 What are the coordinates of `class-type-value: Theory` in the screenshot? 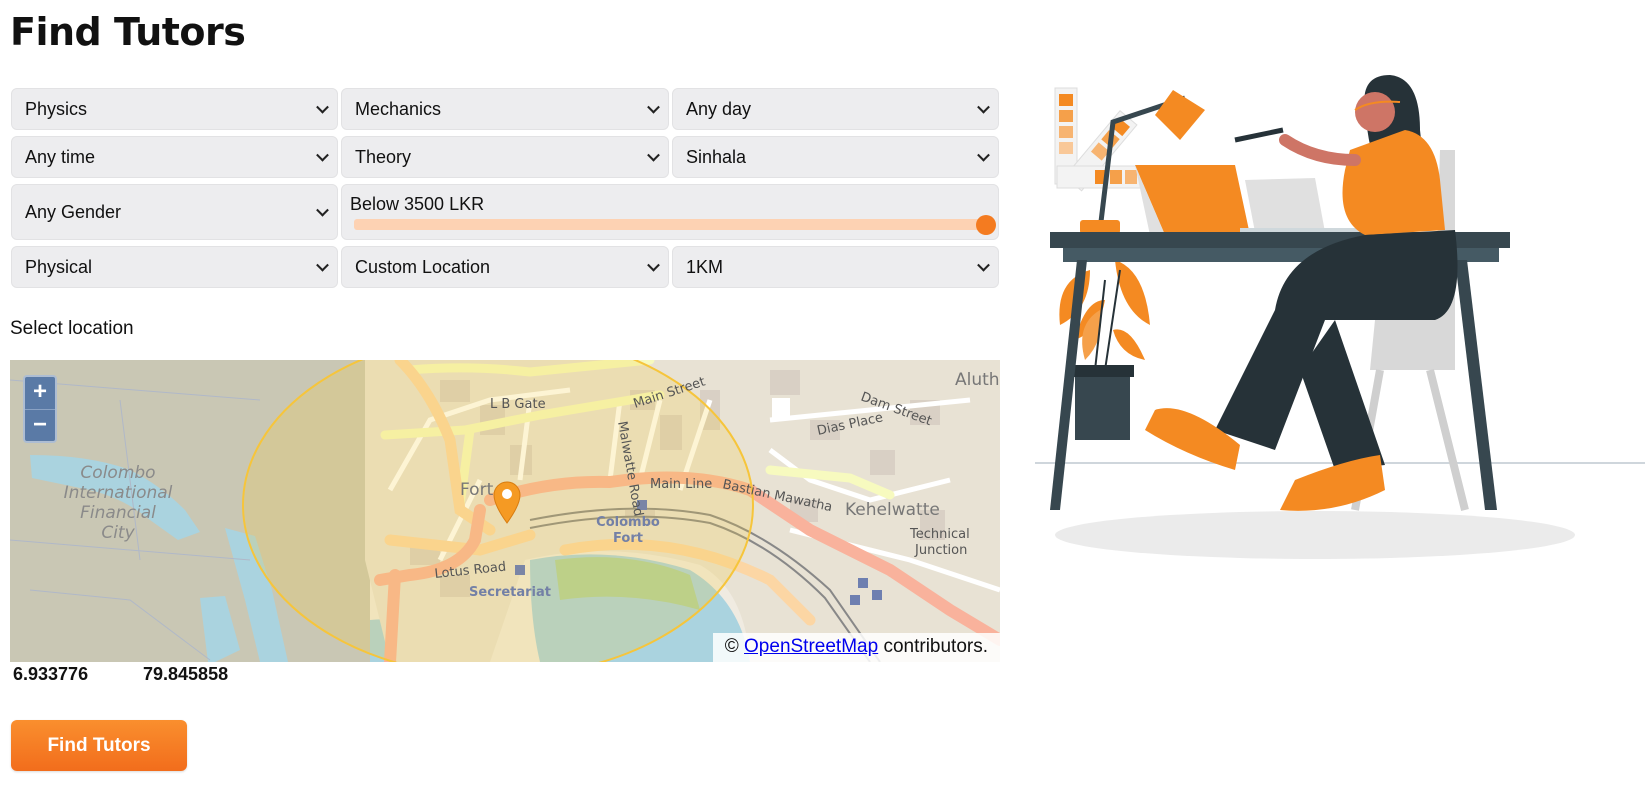 It's located at (383, 156).